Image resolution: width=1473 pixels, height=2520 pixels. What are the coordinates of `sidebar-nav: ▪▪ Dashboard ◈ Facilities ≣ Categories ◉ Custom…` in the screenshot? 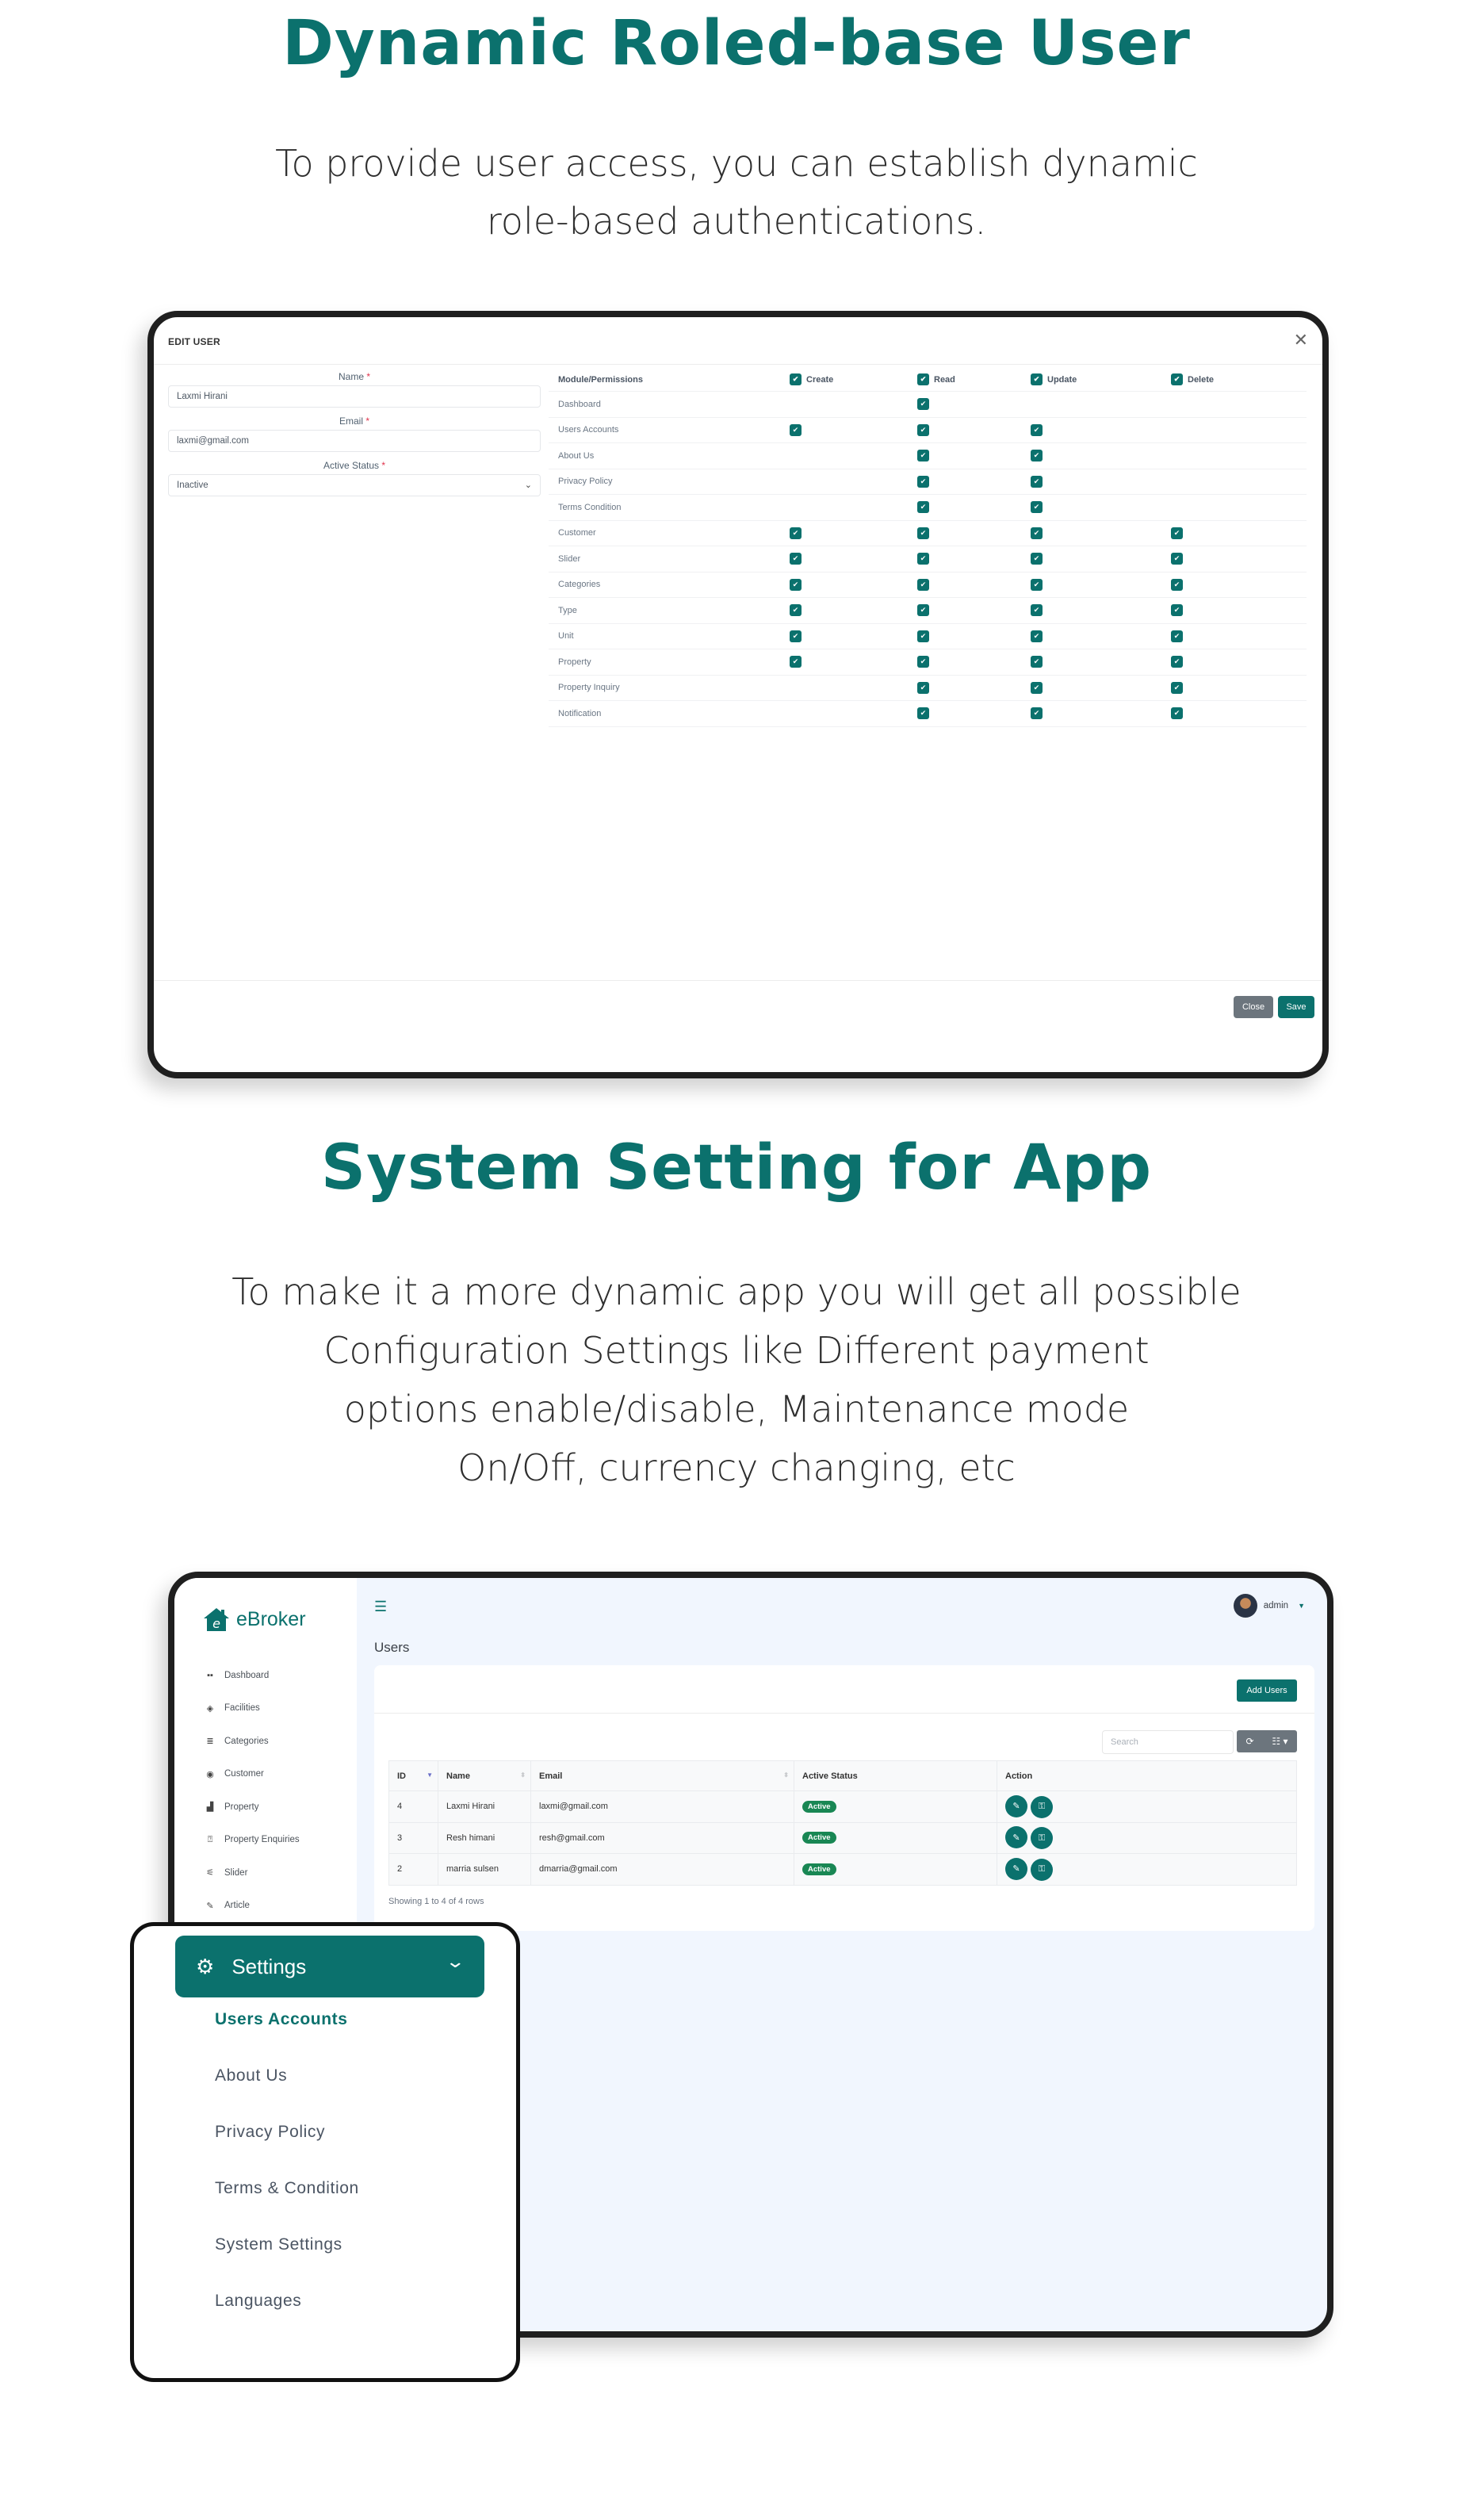 It's located at (252, 1807).